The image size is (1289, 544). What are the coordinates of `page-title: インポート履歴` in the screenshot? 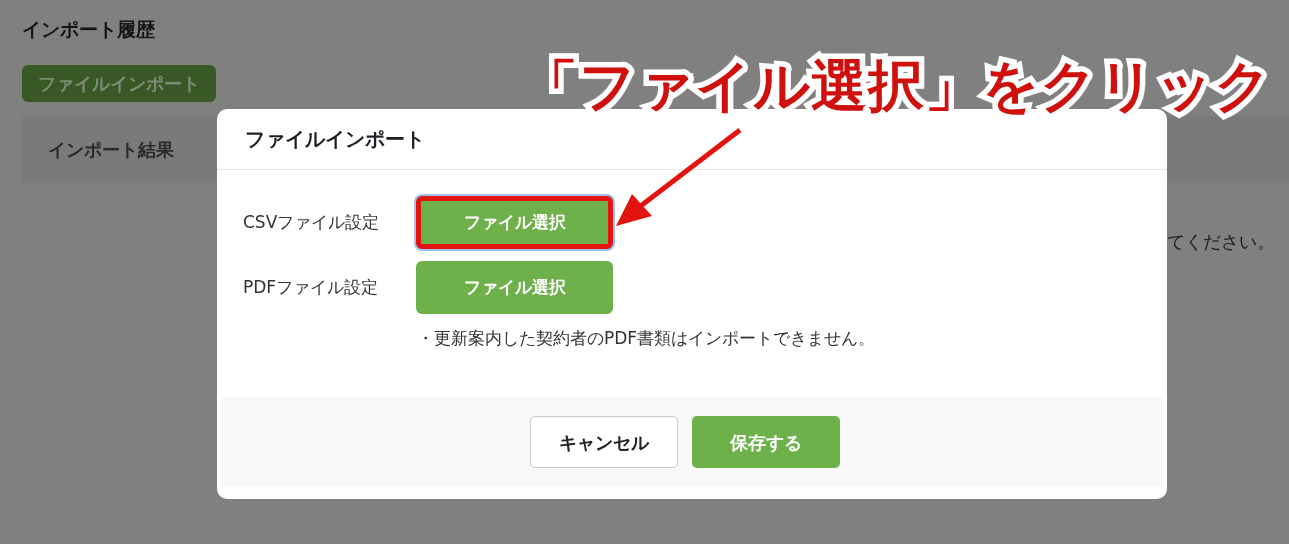 It's located at (89, 29).